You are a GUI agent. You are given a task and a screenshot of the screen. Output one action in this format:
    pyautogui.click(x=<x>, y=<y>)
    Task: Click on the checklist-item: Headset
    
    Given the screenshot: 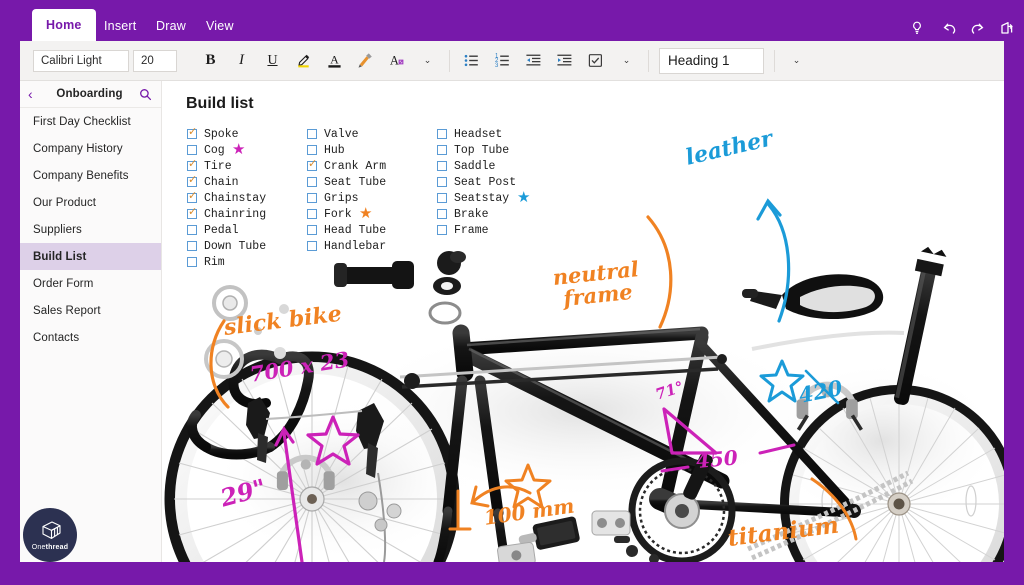 What is the action you would take?
    pyautogui.click(x=476, y=134)
    